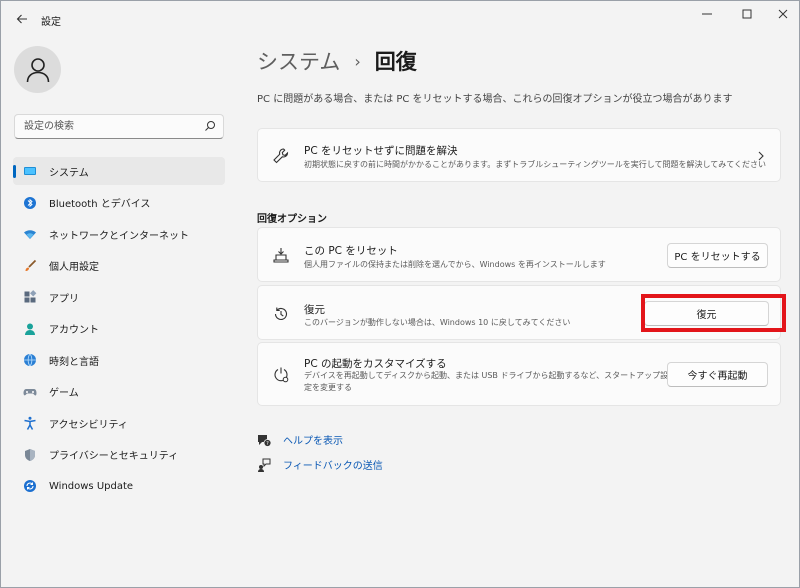 The height and width of the screenshot is (588, 800). I want to click on sidebar-item-network: ネットワークとインターネット, so click(119, 234).